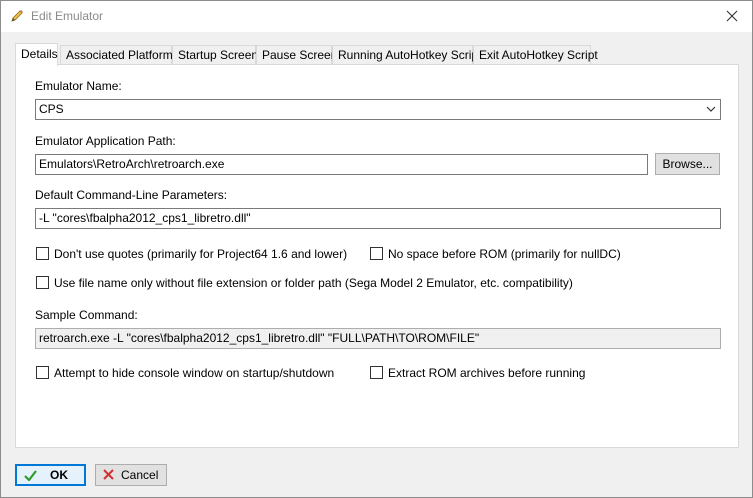 This screenshot has height=498, width=753. I want to click on app-path-input: Emulators\RetroArch\retroarch.exe, so click(341, 164).